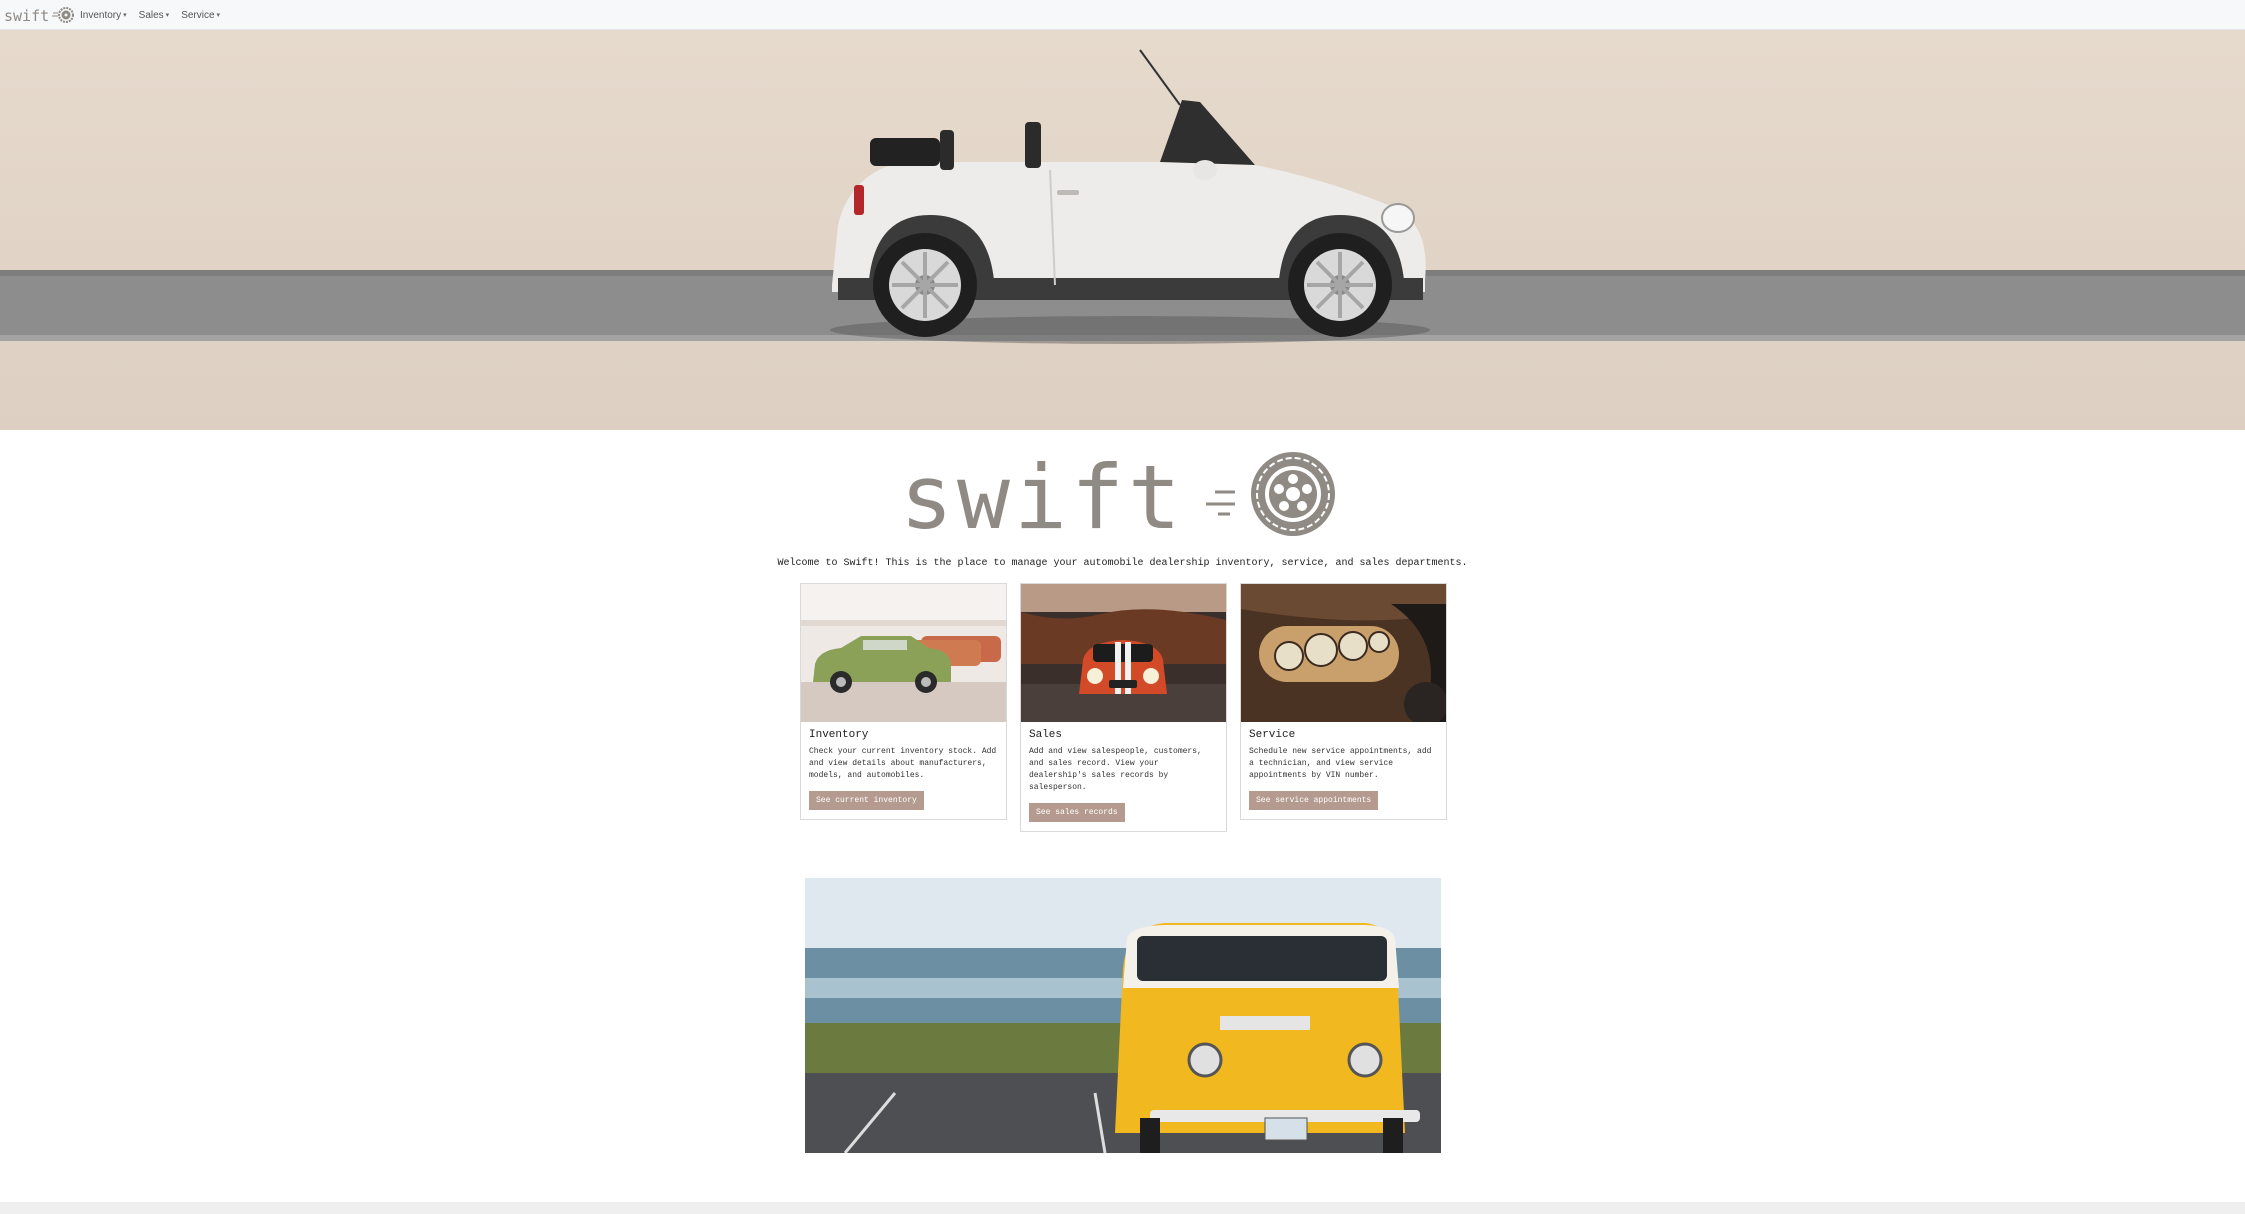  I want to click on nav-item-service: Service ▾, so click(200, 15).